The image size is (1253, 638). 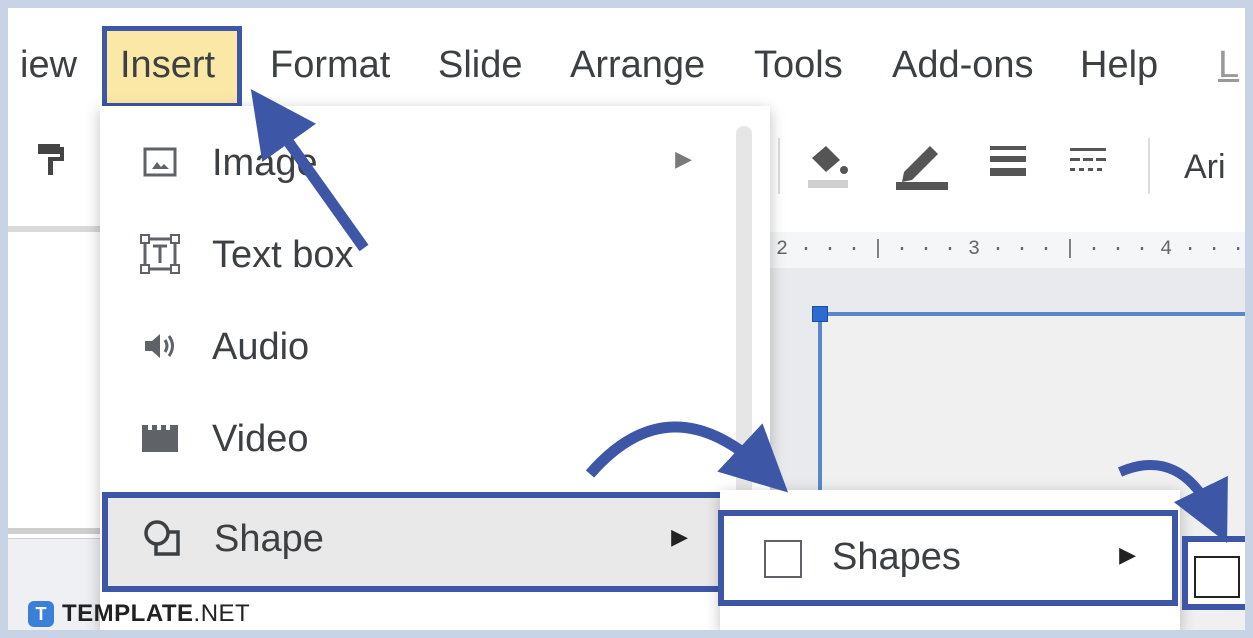 I want to click on template-logo: T TEMPLATE.NET, so click(x=139, y=612).